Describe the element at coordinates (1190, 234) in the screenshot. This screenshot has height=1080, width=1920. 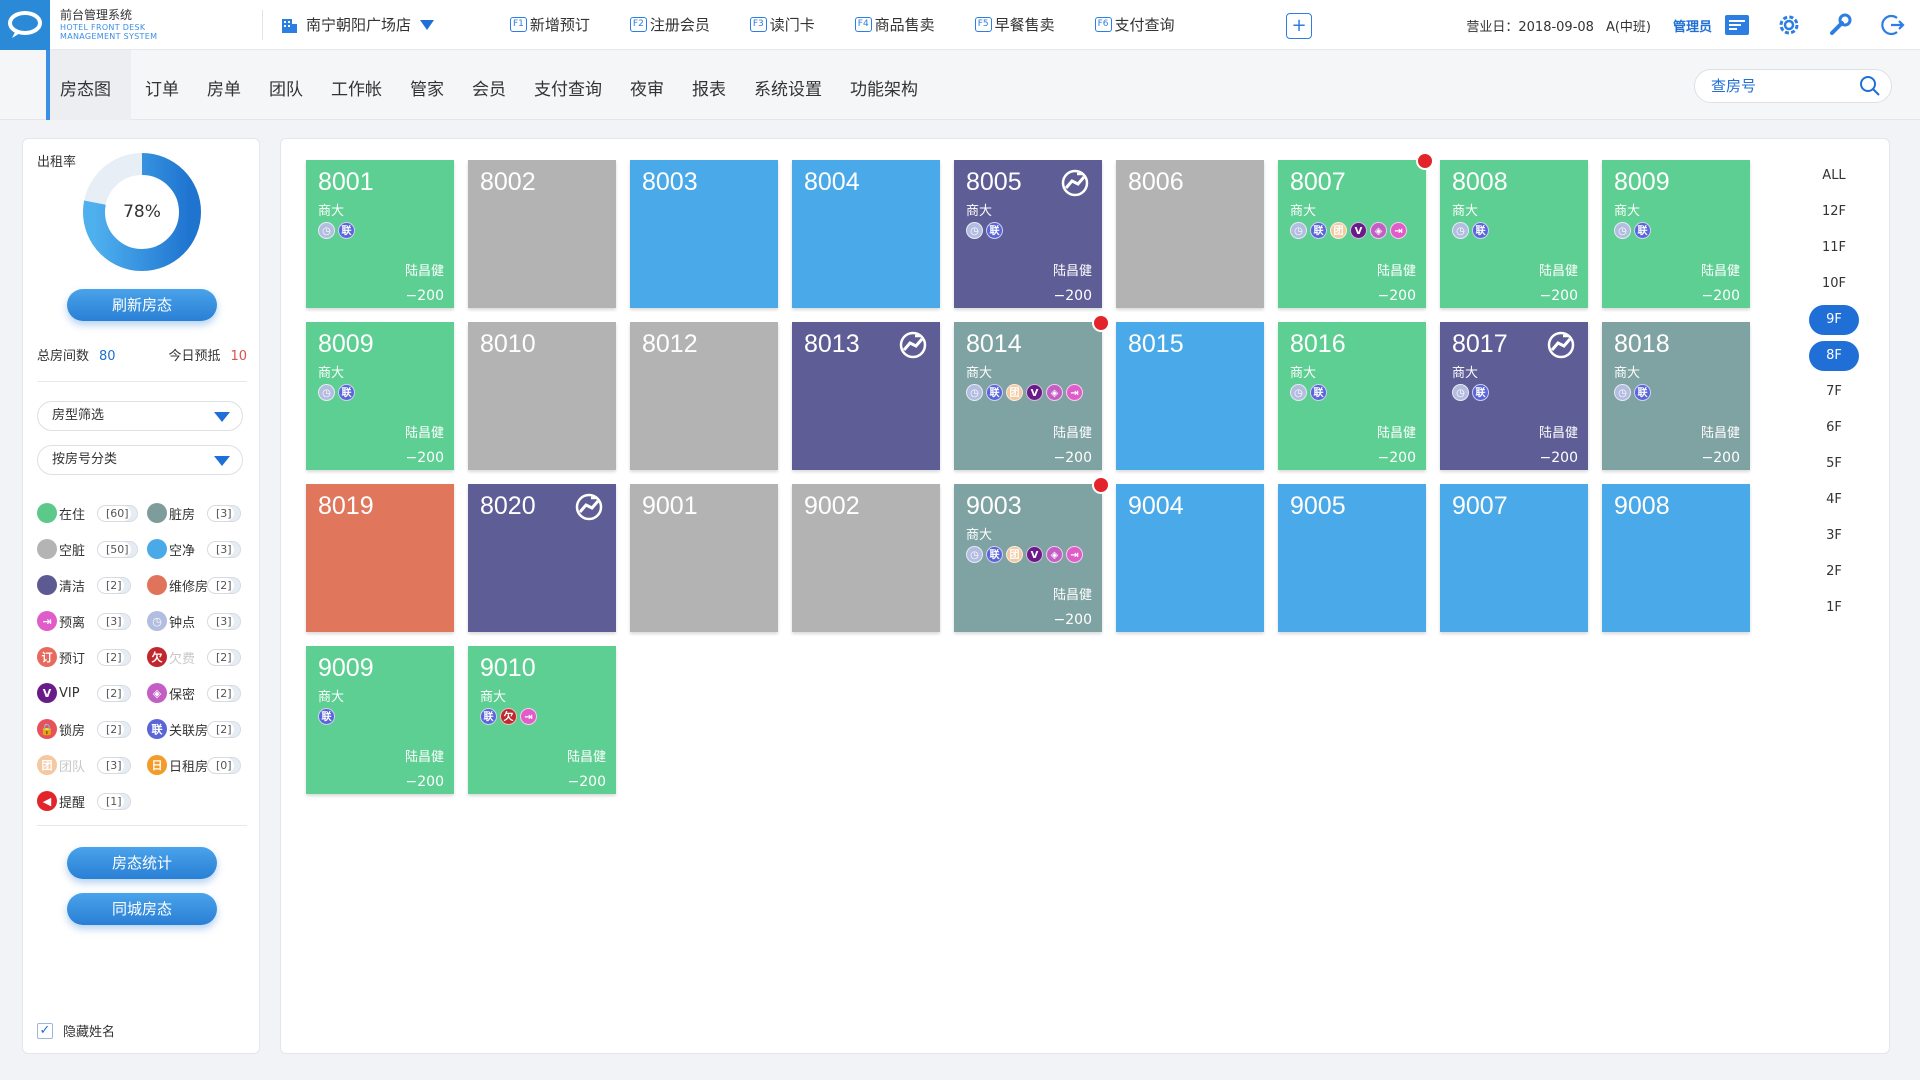
I see `room-card: 8006` at that location.